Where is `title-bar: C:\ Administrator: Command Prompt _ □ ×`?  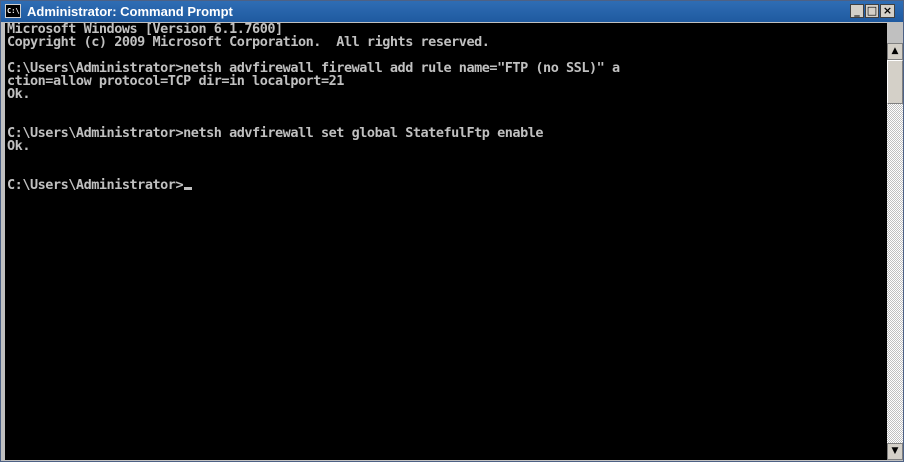
title-bar: C:\ Administrator: Command Prompt _ □ × is located at coordinates (452, 11).